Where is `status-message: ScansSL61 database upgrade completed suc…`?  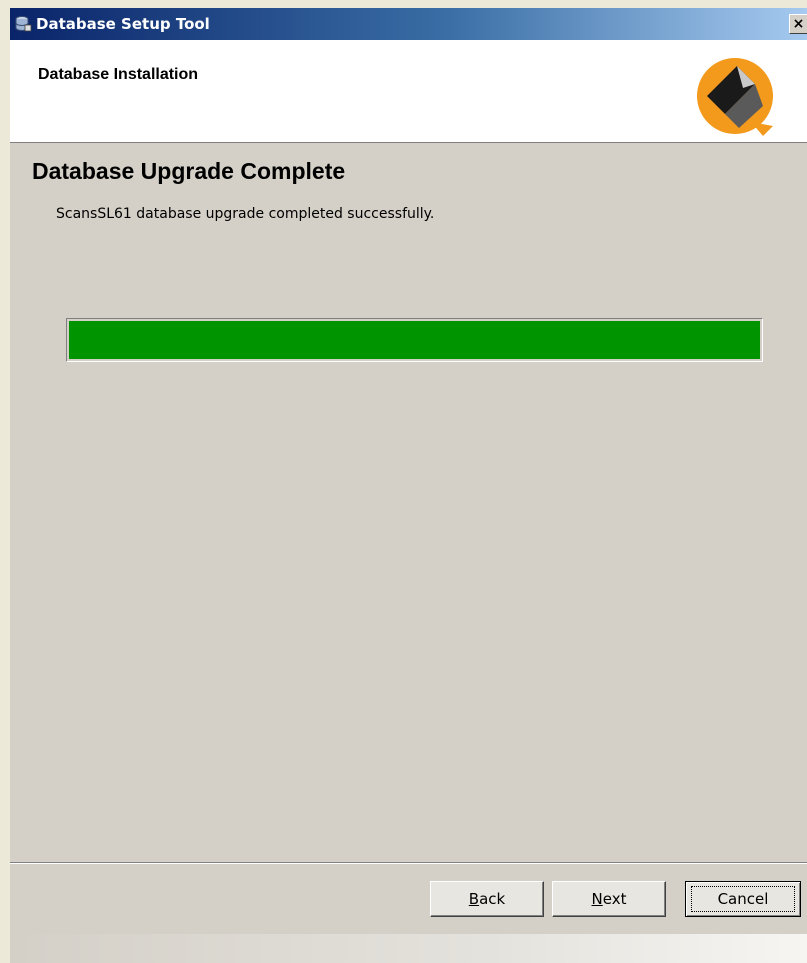 status-message: ScansSL61 database upgrade completed suc… is located at coordinates (245, 214).